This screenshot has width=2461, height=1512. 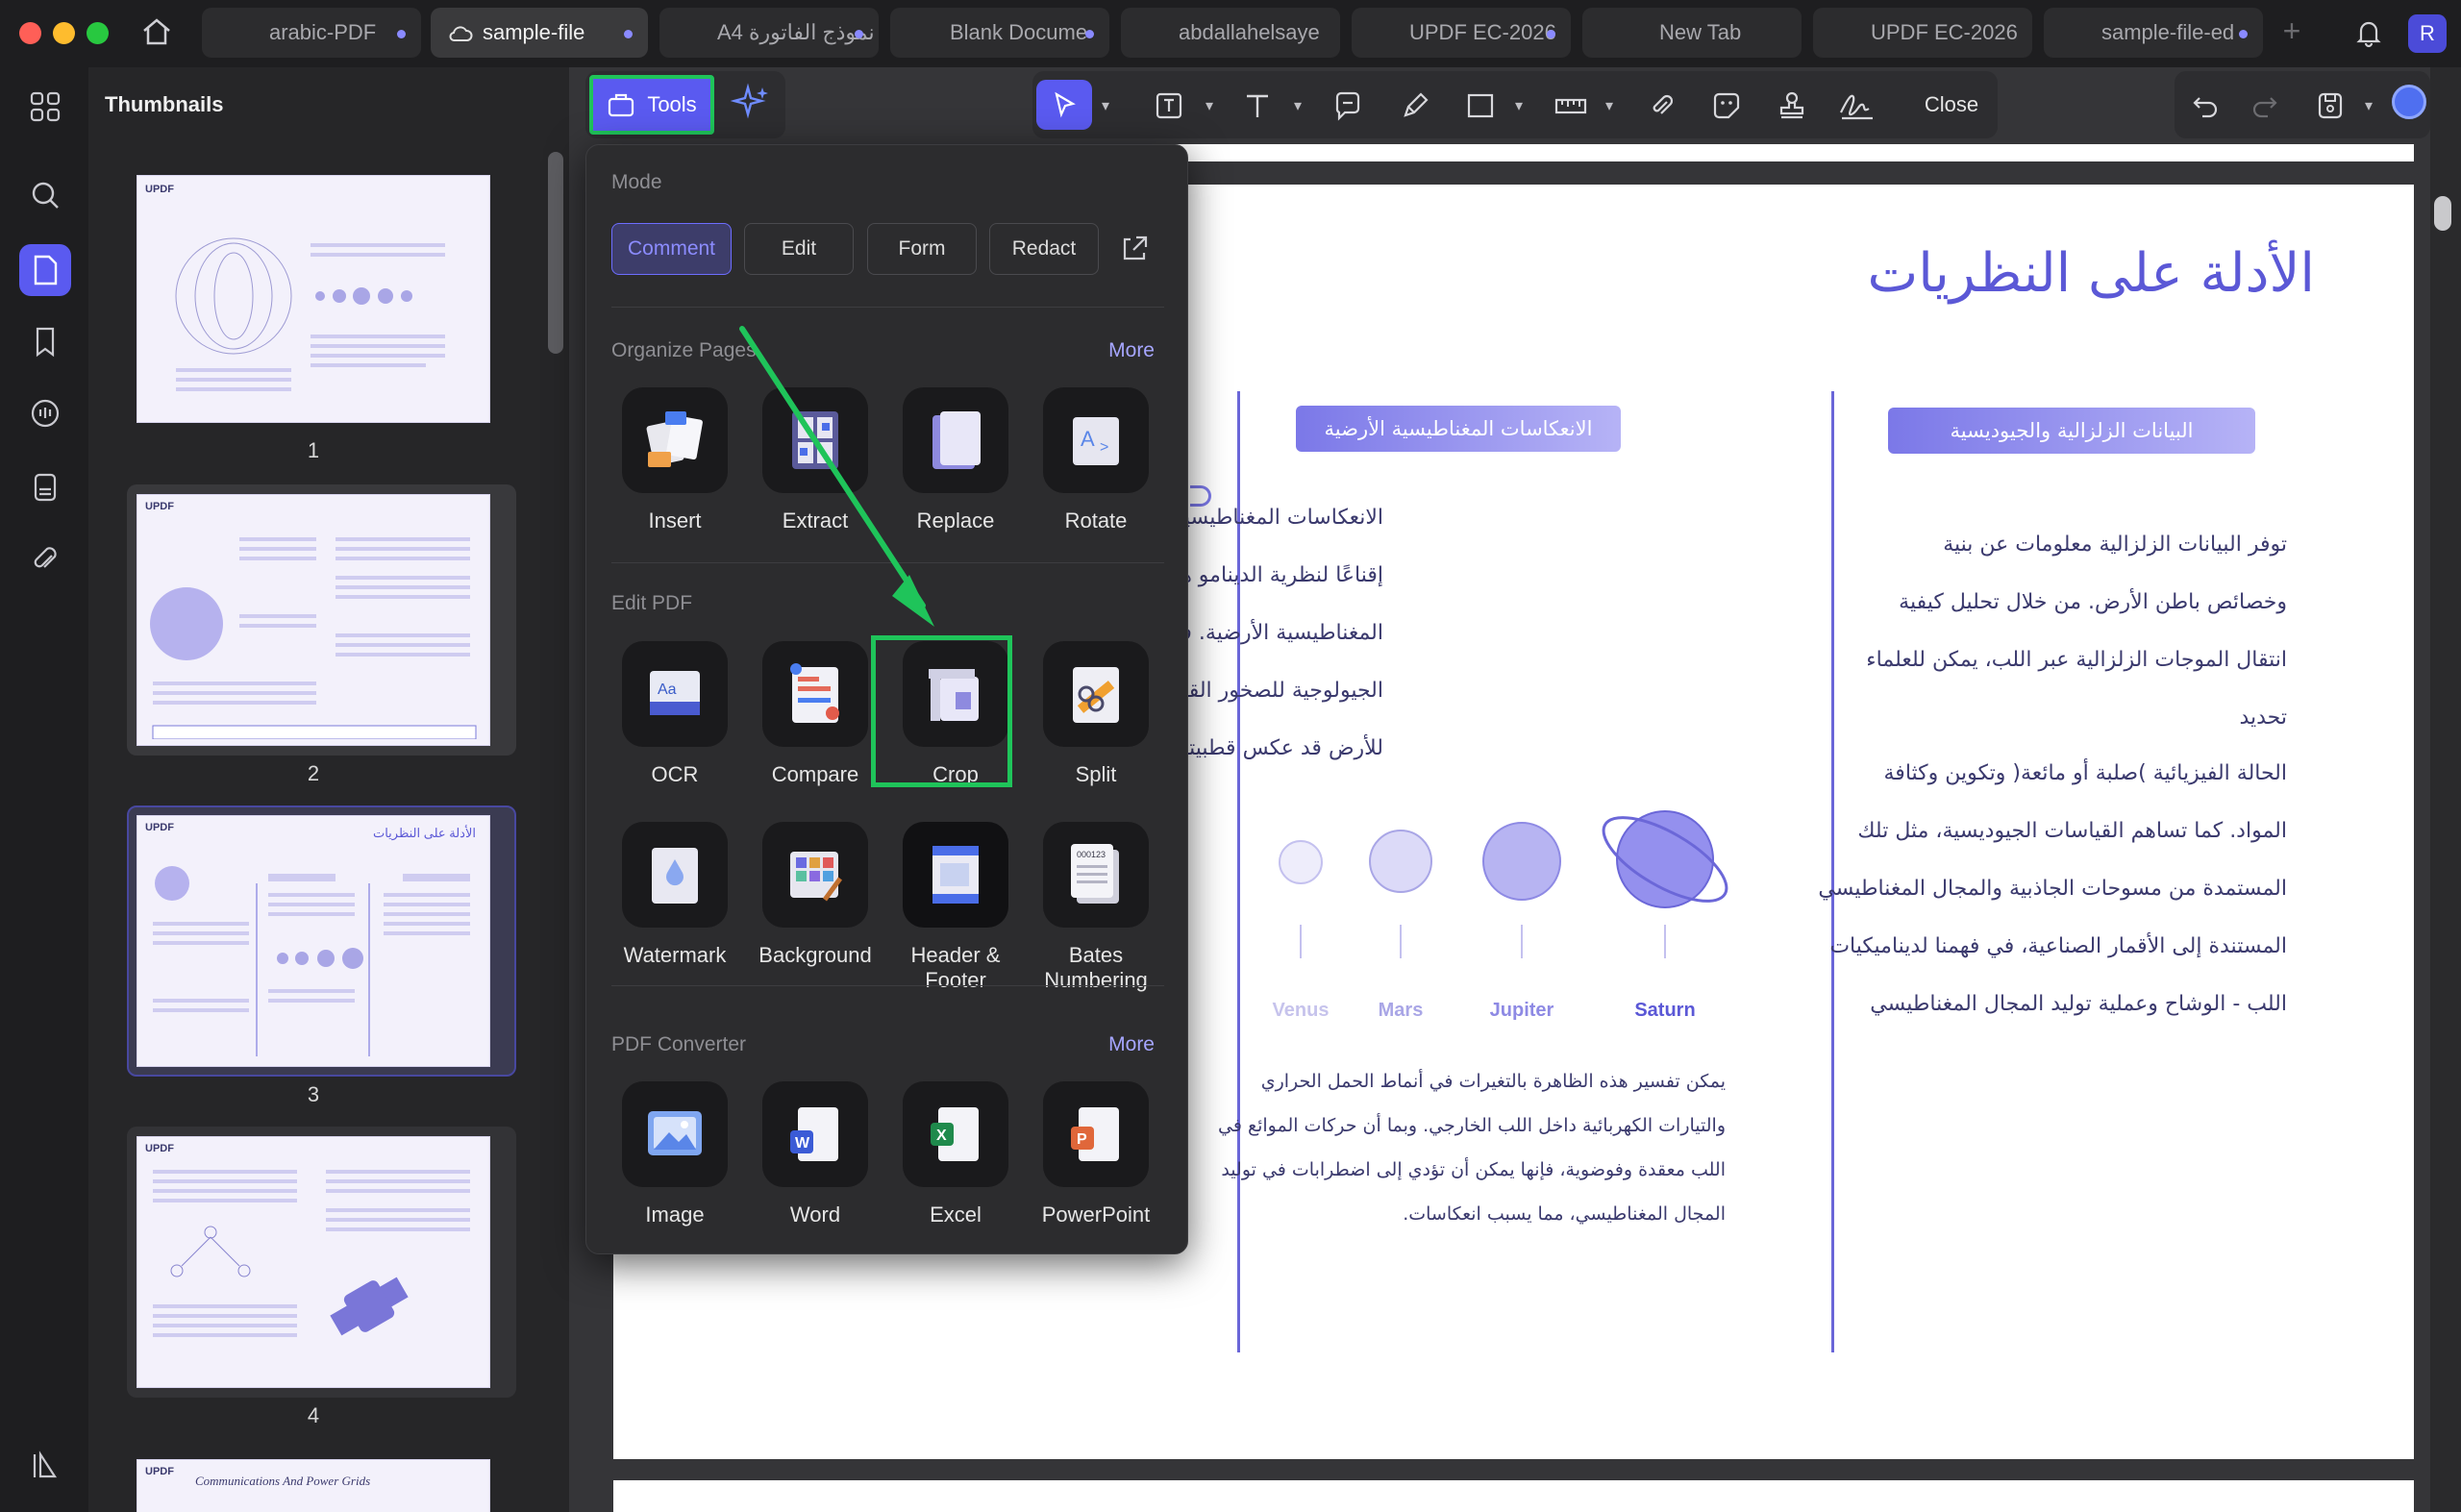 What do you see at coordinates (1665, 1010) in the screenshot?
I see `planet-label-saturn: Saturn` at bounding box center [1665, 1010].